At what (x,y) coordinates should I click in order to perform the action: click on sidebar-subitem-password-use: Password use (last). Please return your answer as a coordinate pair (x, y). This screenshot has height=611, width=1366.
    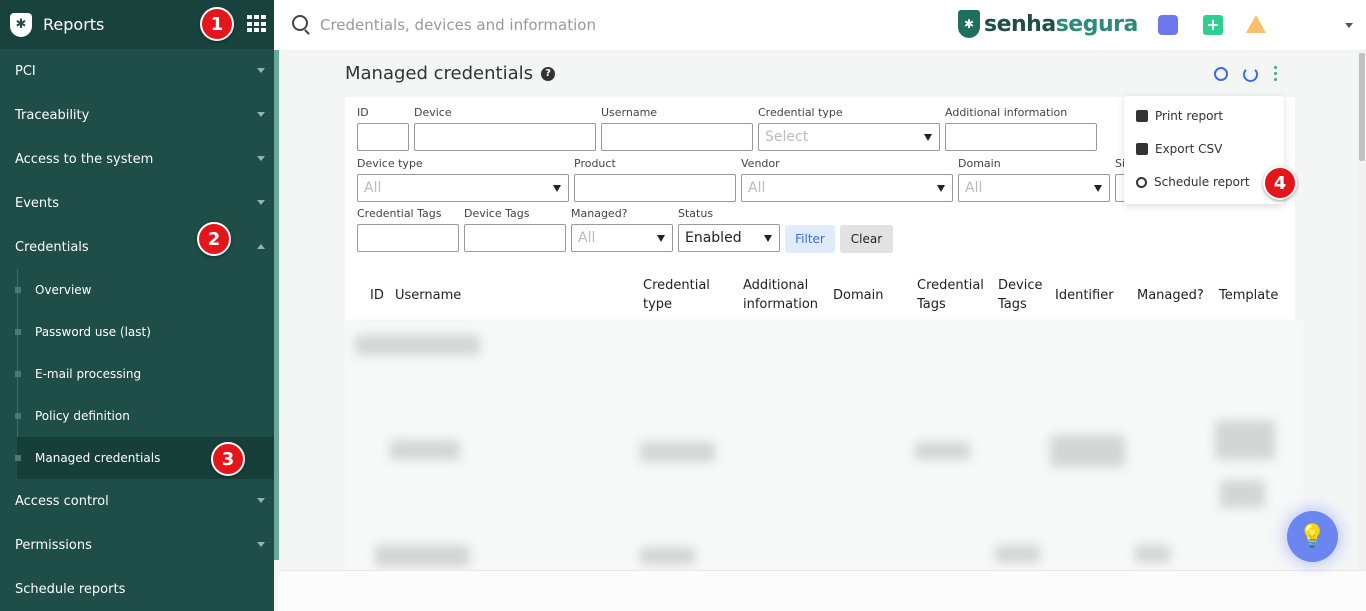
    Looking at the image, I should click on (137, 332).